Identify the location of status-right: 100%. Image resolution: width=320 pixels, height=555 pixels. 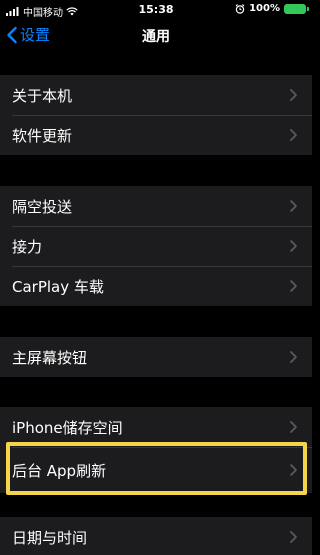
(272, 8).